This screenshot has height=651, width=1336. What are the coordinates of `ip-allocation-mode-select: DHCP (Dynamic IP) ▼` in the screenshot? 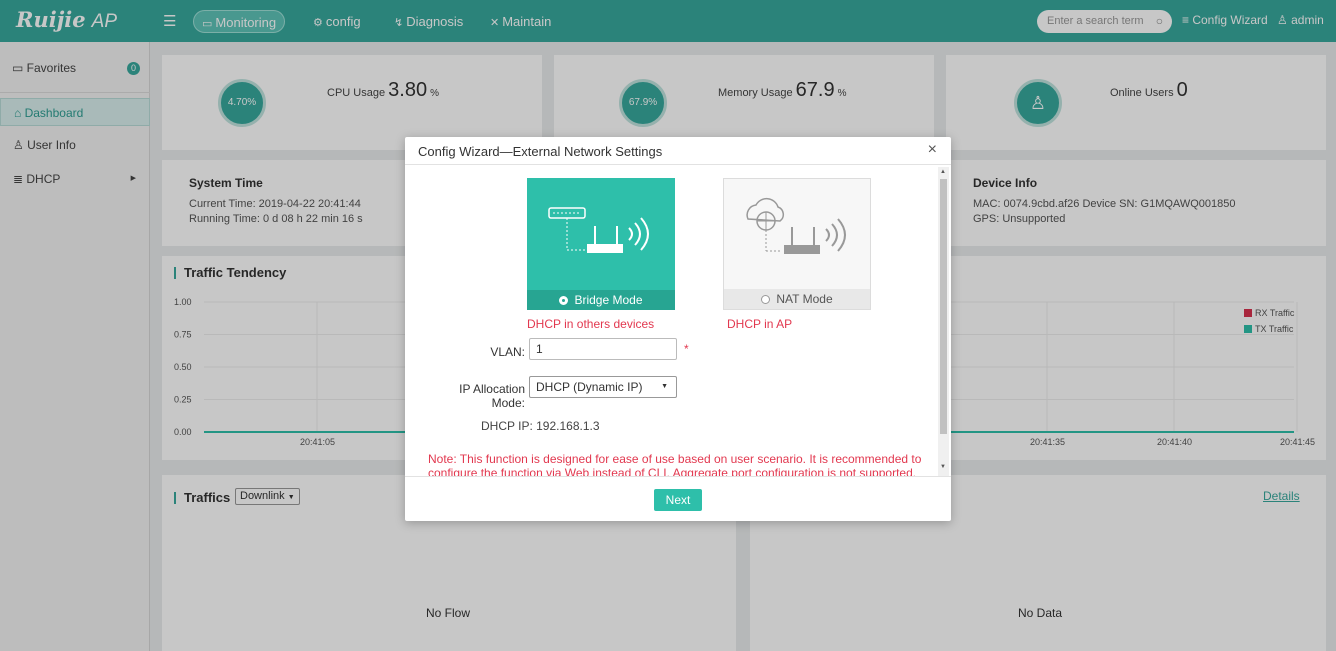 It's located at (603, 387).